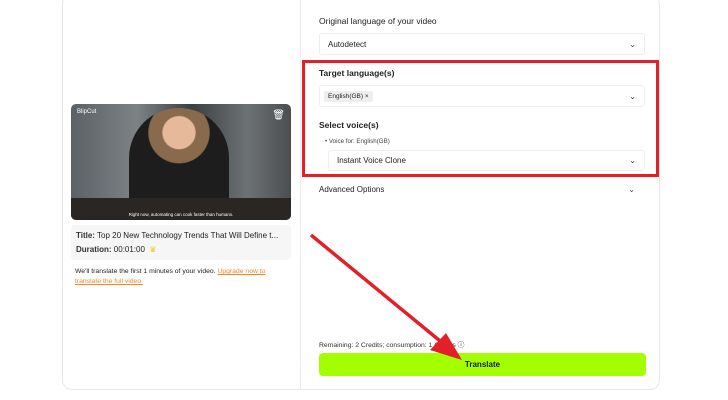 This screenshot has height=400, width=728. What do you see at coordinates (94, 249) in the screenshot?
I see `duration-label: Duration:` at bounding box center [94, 249].